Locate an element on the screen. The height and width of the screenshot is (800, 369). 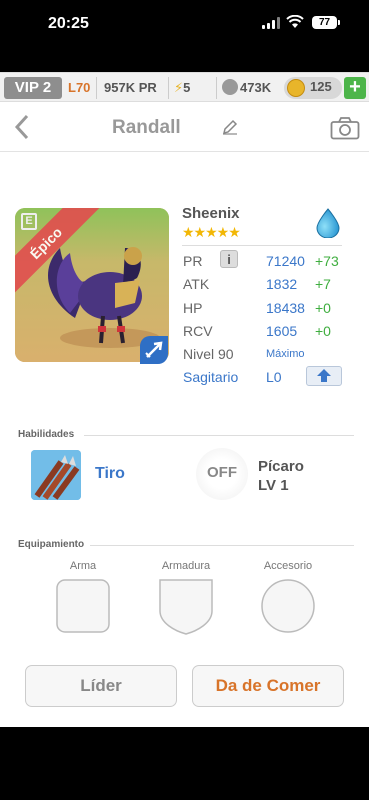
coin-counter: 125 is located at coordinates (313, 88).